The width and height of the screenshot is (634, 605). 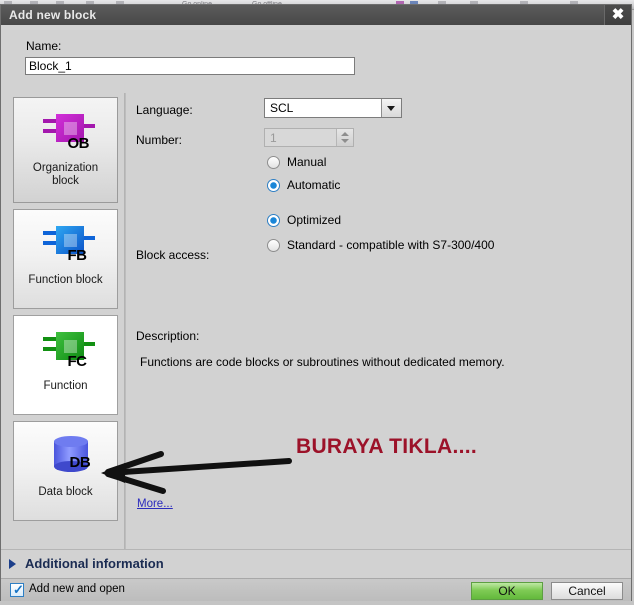 I want to click on function-block-glyph-text: FB, so click(x=77, y=255).